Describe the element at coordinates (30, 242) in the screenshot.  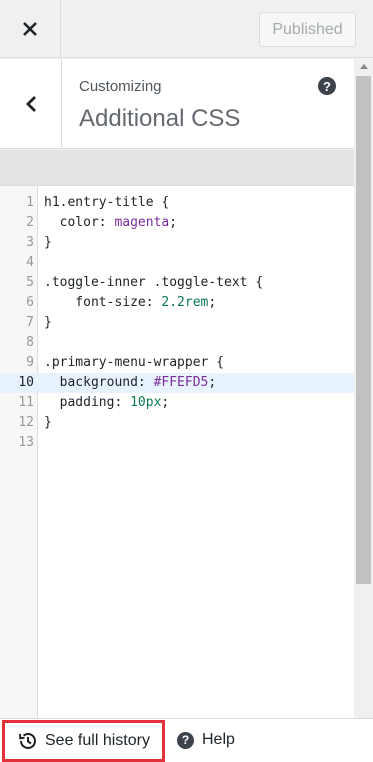
I see `line-number: 3` at that location.